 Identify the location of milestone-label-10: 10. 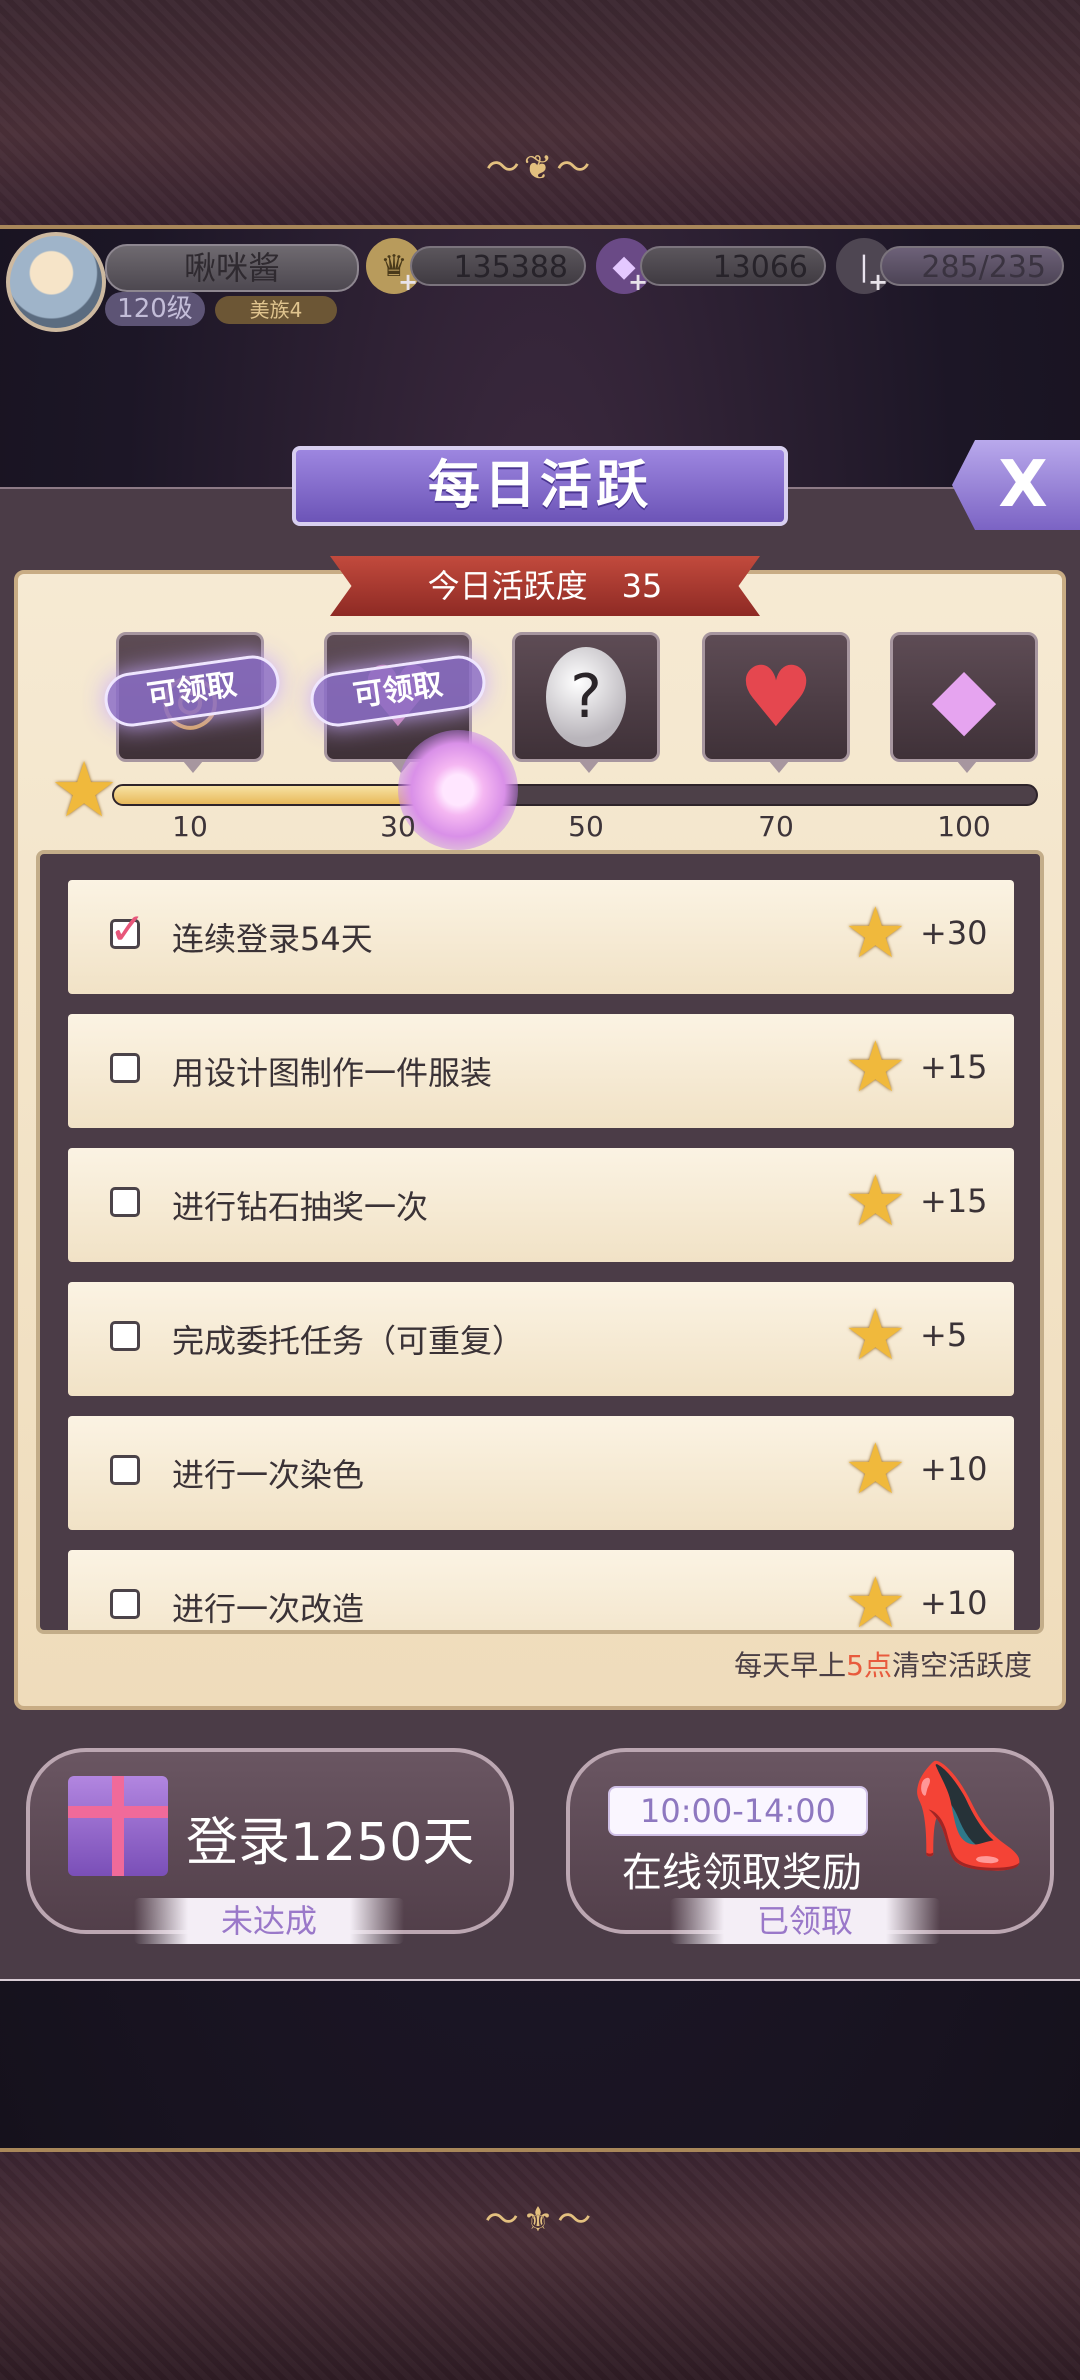
(190, 826).